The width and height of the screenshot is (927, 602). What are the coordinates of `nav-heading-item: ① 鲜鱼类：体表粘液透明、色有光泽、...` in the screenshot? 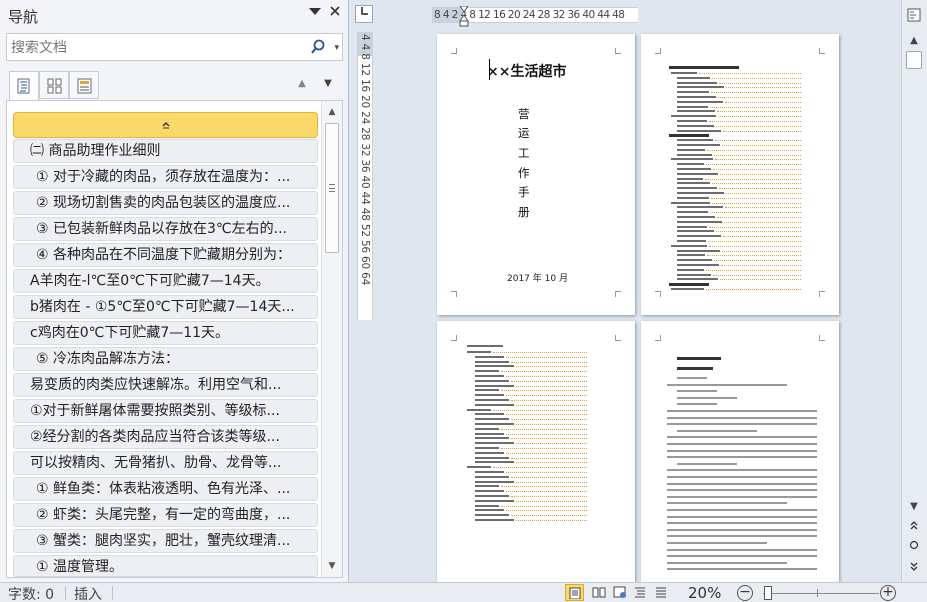 It's located at (165, 489).